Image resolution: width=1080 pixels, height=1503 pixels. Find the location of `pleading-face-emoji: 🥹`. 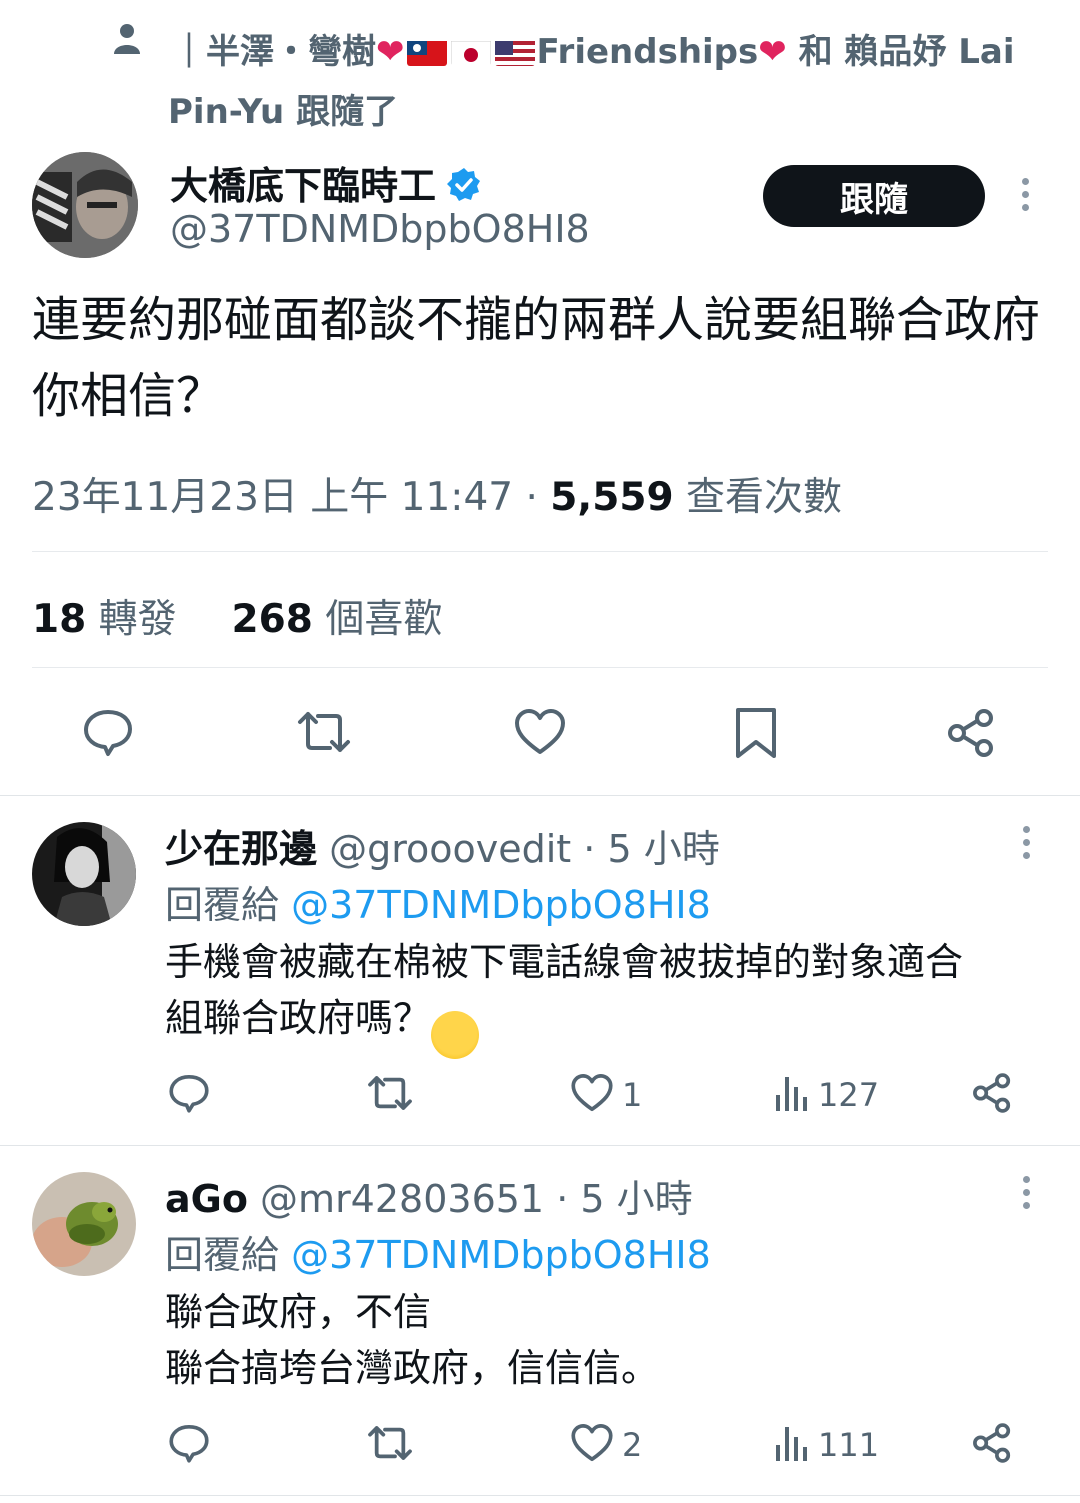

pleading-face-emoji: 🥹 is located at coordinates (455, 1035).